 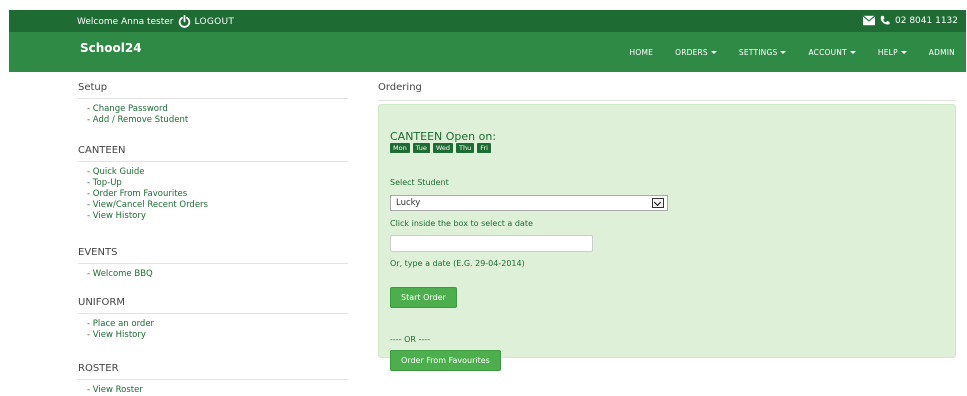 I want to click on canteen-open-title: CANTEEN Open on:, so click(x=443, y=136).